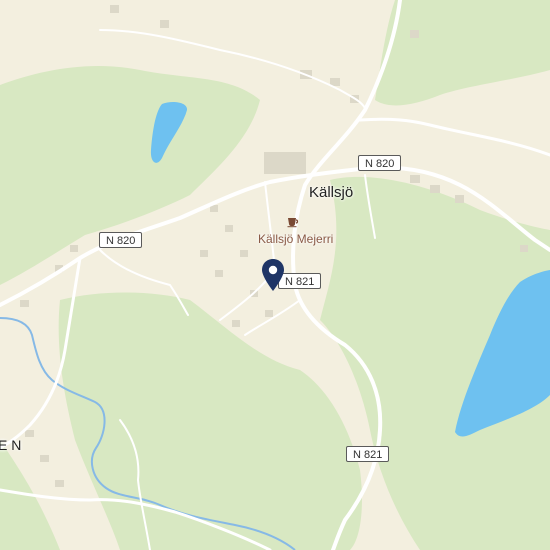  What do you see at coordinates (295, 239) in the screenshot?
I see `poi-label-kallsjo-mejerri: Källsjö Mejerri` at bounding box center [295, 239].